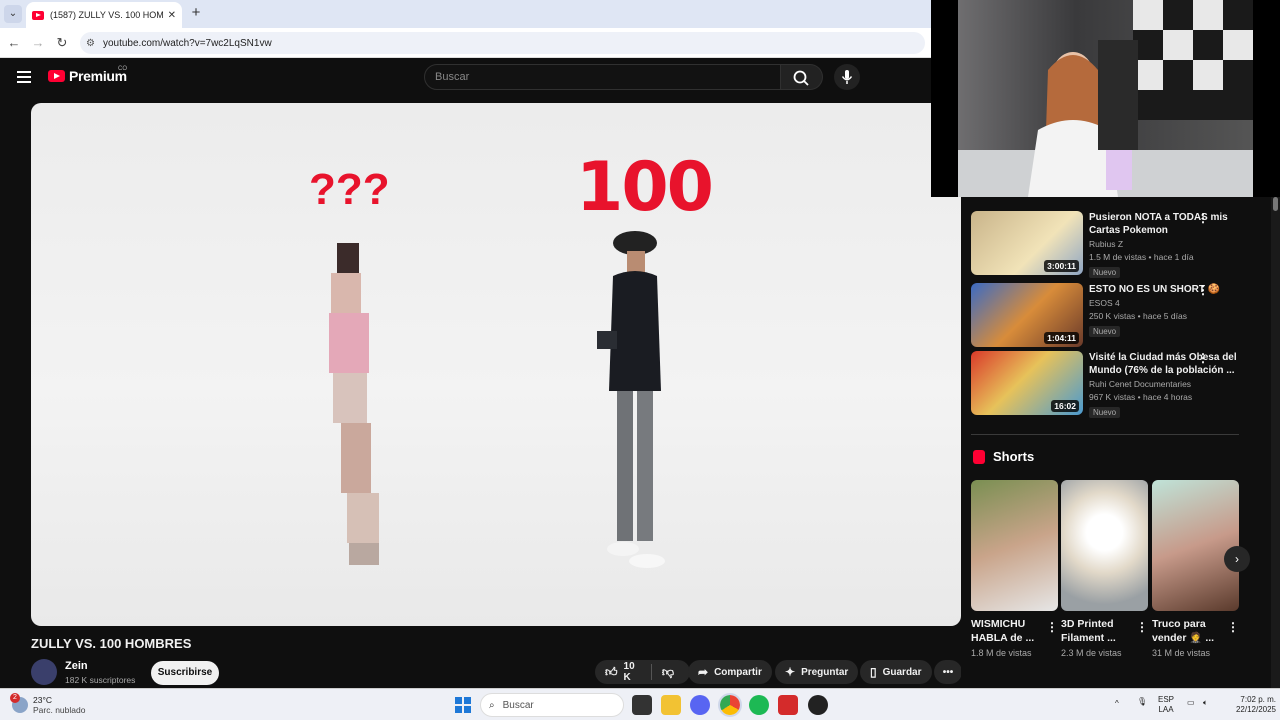 This screenshot has height=720, width=1280. I want to click on reload-icon: ↻, so click(62, 43).